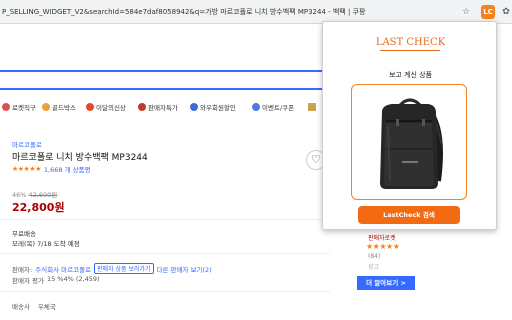  I want to click on wow-discount-icon, so click(194, 107).